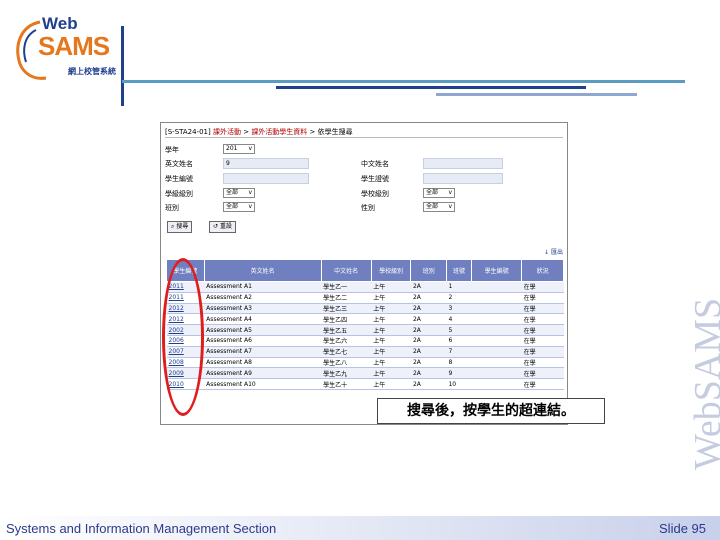 The width and height of the screenshot is (720, 540). Describe the element at coordinates (459, 270) in the screenshot. I see `col-header: 班號` at that location.